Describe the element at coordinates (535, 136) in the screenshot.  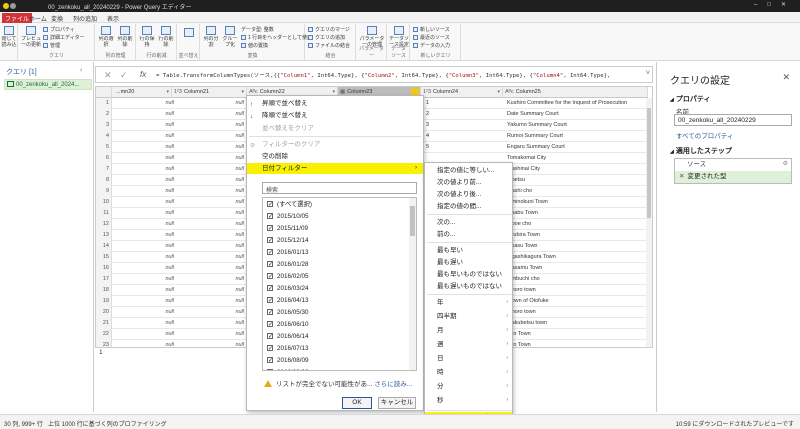
I see `cell-value: Rumoi Summary Court` at that location.